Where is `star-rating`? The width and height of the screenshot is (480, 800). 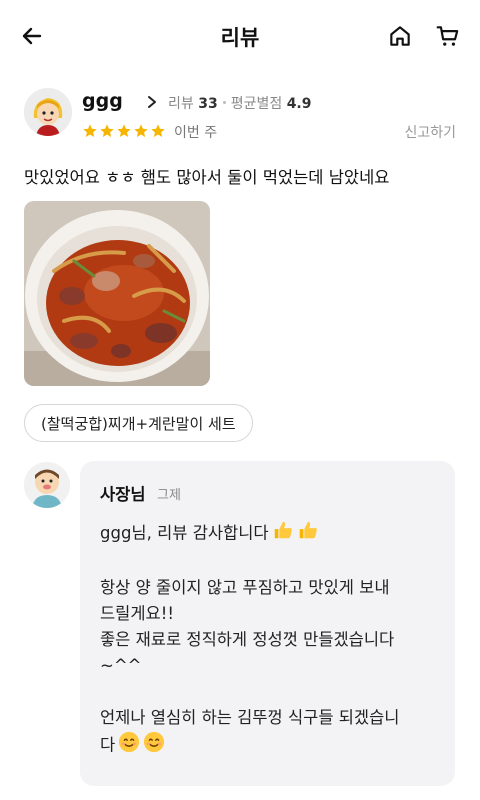 star-rating is located at coordinates (124, 131).